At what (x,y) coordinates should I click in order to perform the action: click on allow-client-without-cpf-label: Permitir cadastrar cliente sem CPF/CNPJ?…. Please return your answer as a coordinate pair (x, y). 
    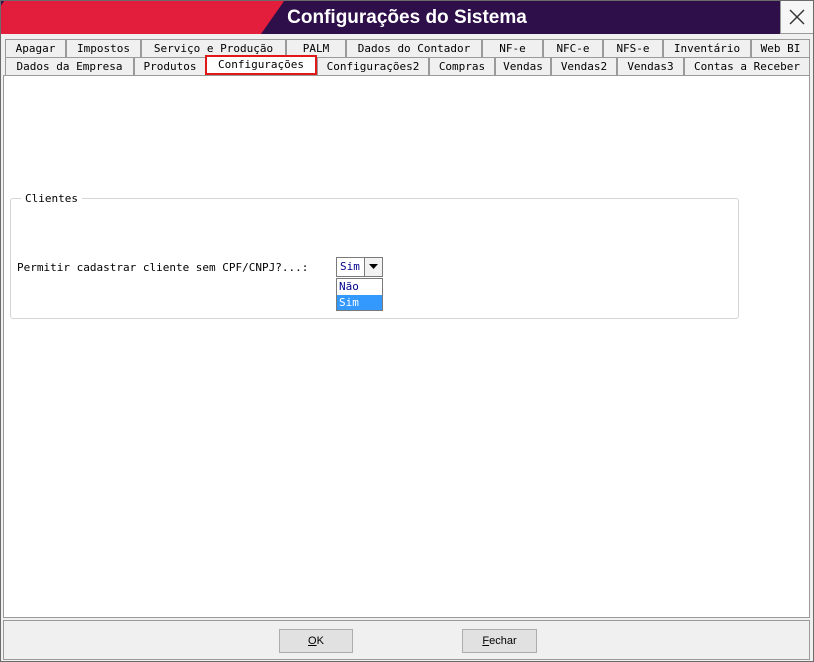
    Looking at the image, I should click on (163, 267).